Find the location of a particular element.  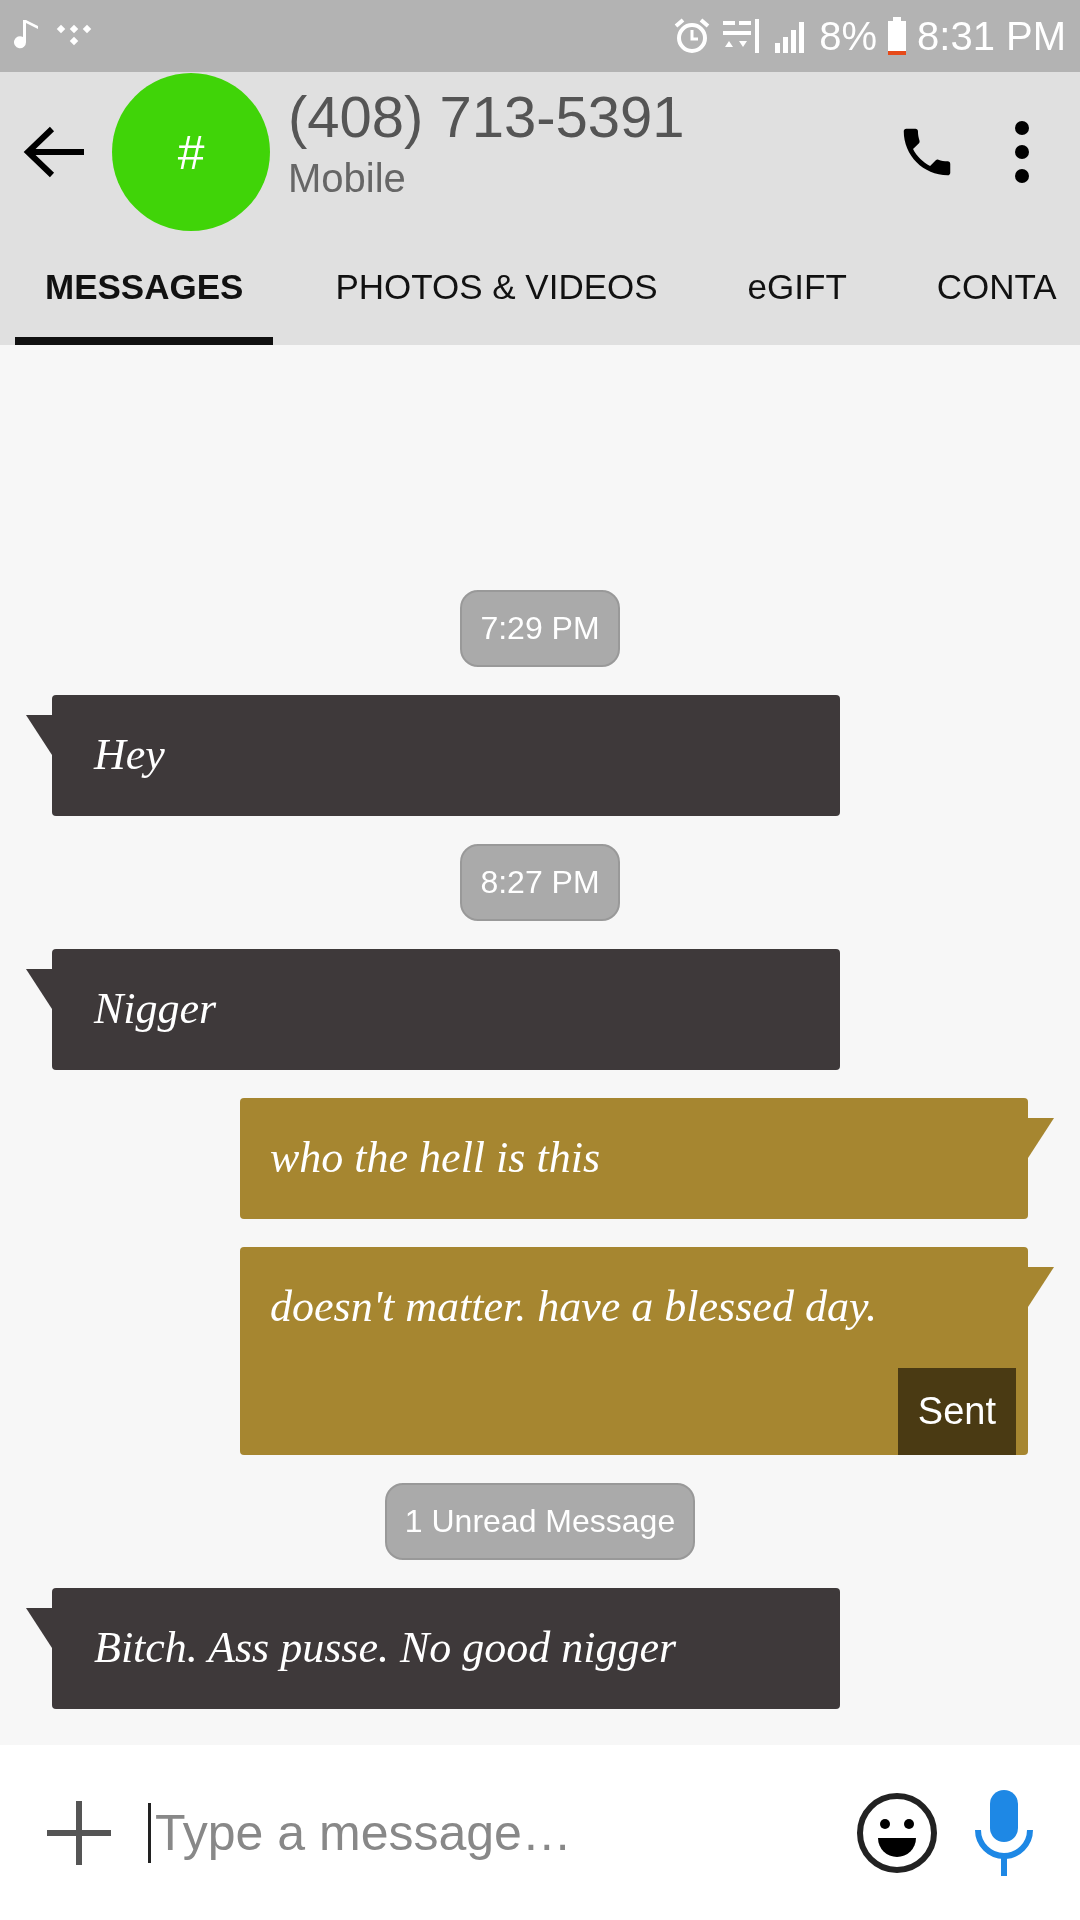

emoji-icon is located at coordinates (897, 1832).